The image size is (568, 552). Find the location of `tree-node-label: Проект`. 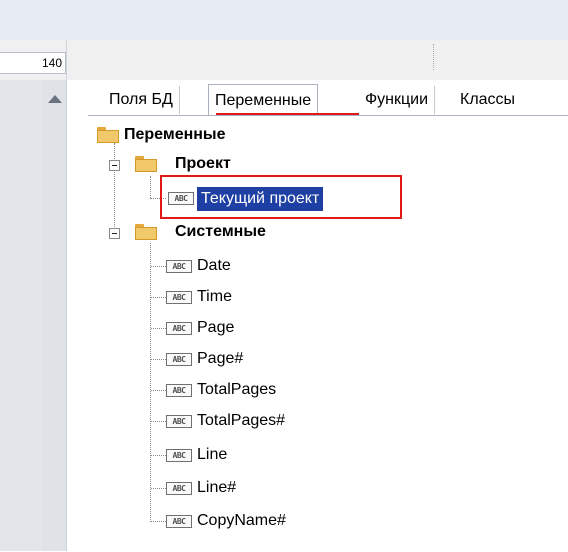

tree-node-label: Проект is located at coordinates (203, 163).